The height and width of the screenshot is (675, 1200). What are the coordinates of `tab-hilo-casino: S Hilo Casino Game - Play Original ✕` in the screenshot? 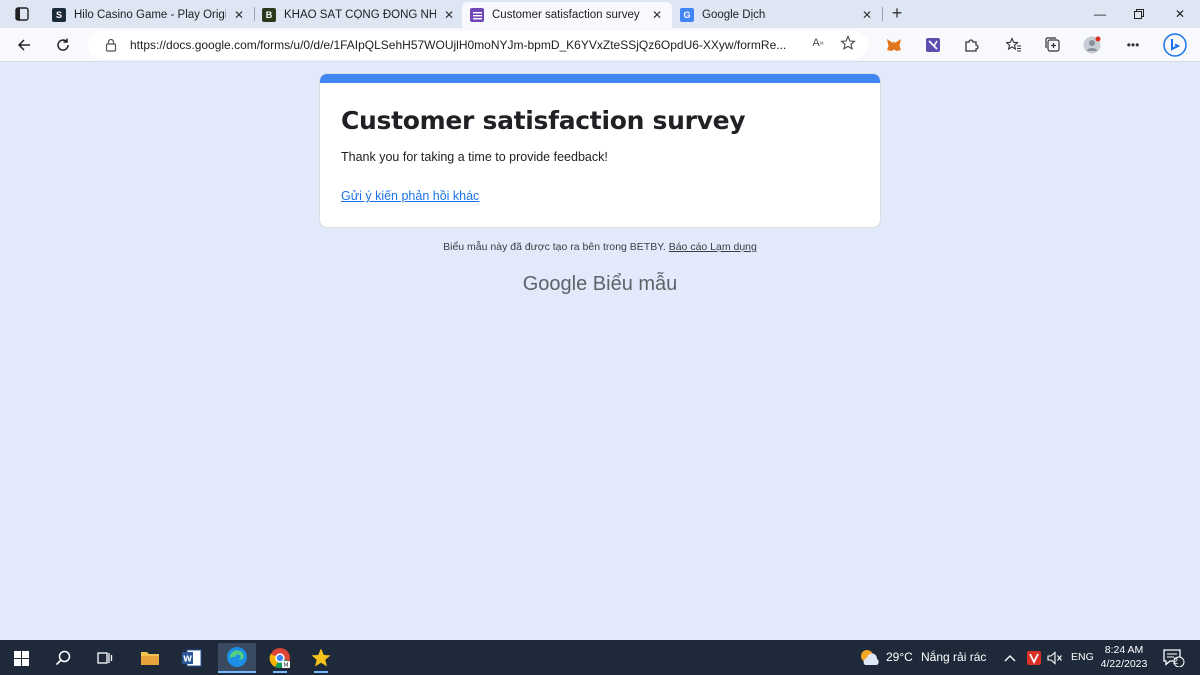 It's located at (149, 15).